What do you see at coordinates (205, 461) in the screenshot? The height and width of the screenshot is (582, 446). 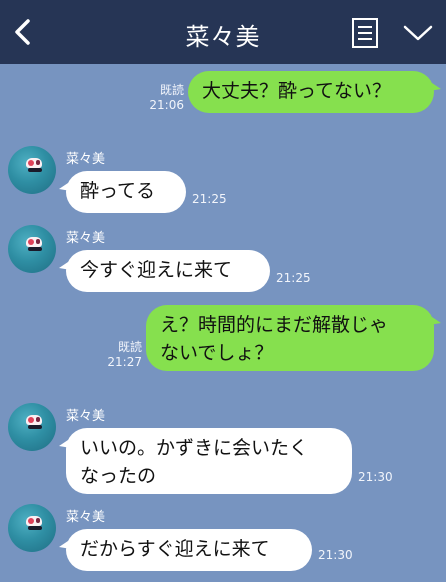 I see `message-bubble-received: いいの。かずきに会いたく なったの` at bounding box center [205, 461].